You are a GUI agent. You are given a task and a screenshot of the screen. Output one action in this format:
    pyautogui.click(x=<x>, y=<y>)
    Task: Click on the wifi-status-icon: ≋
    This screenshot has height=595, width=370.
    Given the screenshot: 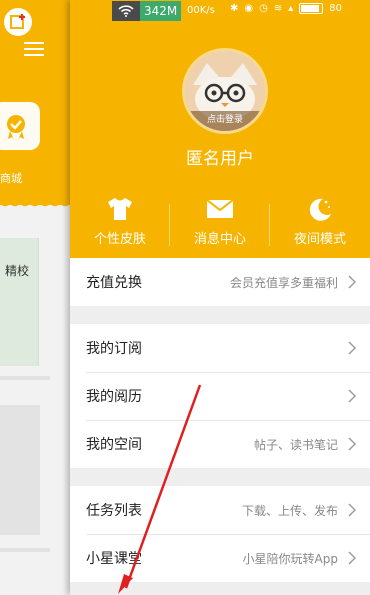 What is the action you would take?
    pyautogui.click(x=278, y=8)
    